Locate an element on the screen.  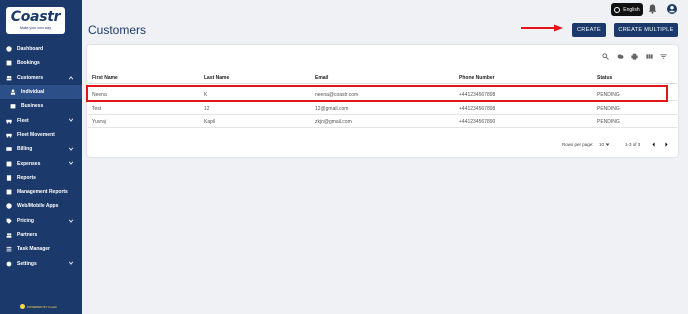
filter-icon is located at coordinates (663, 56).